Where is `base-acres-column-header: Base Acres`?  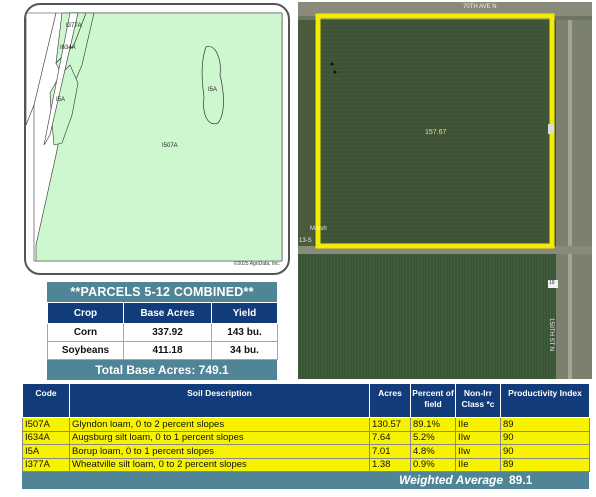
base-acres-column-header: Base Acres is located at coordinates (167, 313).